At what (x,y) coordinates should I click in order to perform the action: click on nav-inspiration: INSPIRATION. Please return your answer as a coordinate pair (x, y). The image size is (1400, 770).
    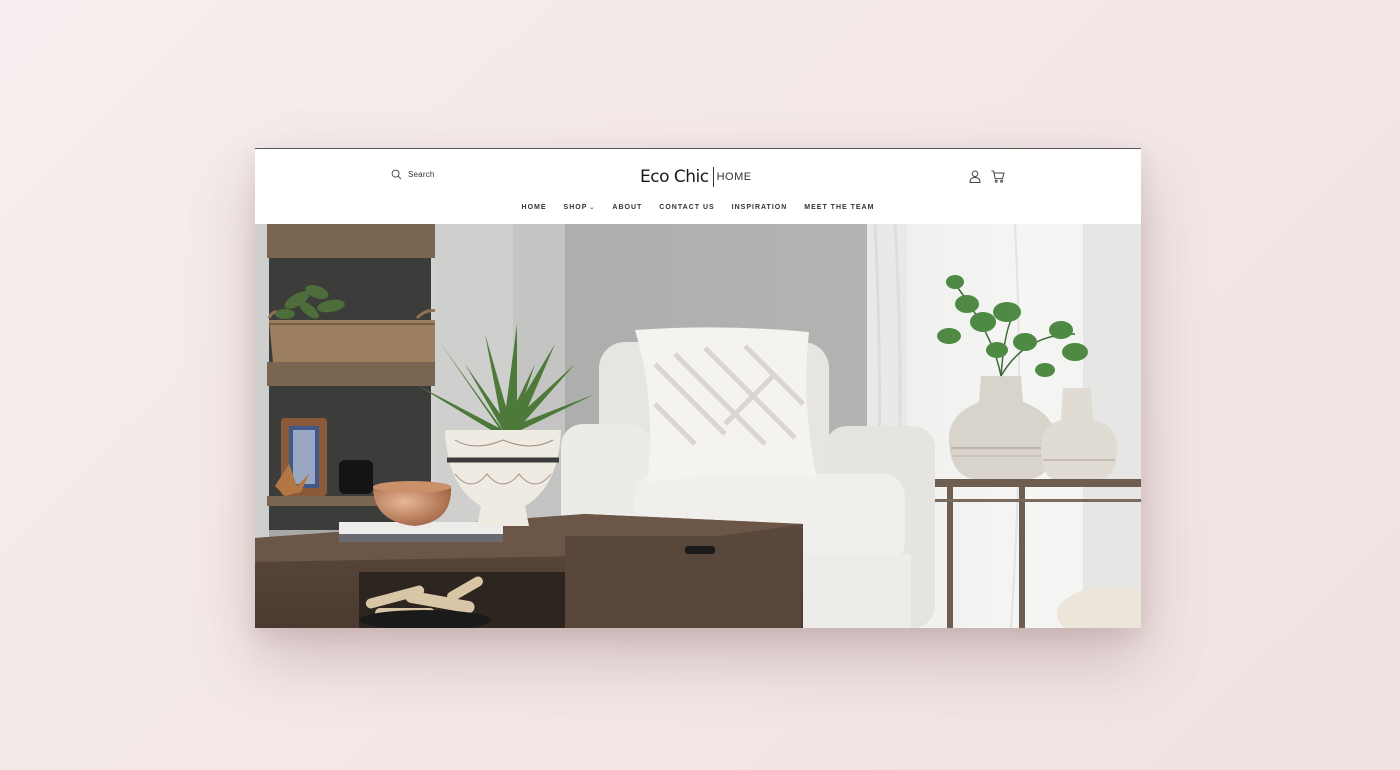
    Looking at the image, I should click on (760, 207).